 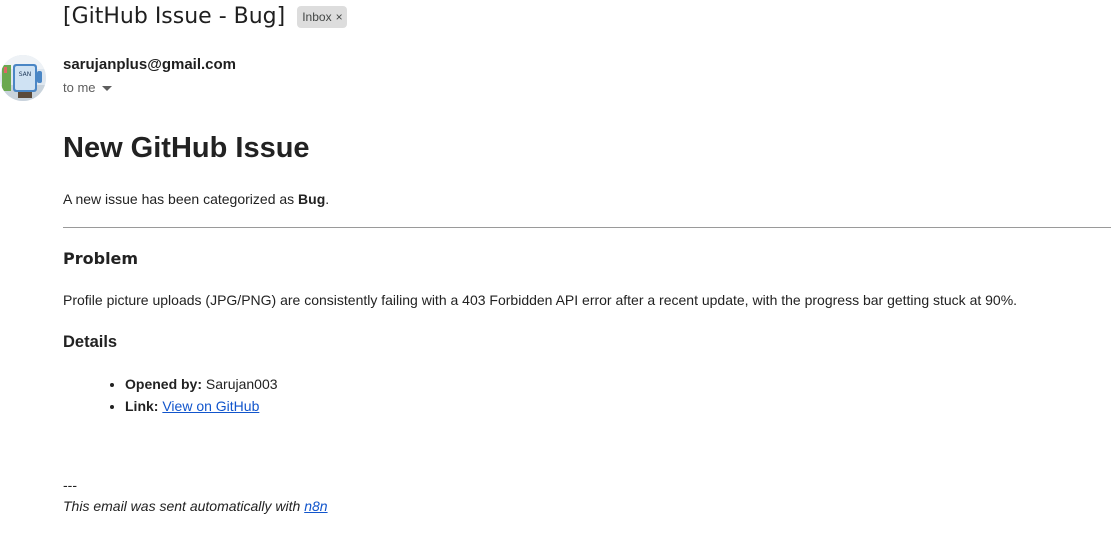 I want to click on email-subject: [GitHub Issue - Bug], so click(x=174, y=16).